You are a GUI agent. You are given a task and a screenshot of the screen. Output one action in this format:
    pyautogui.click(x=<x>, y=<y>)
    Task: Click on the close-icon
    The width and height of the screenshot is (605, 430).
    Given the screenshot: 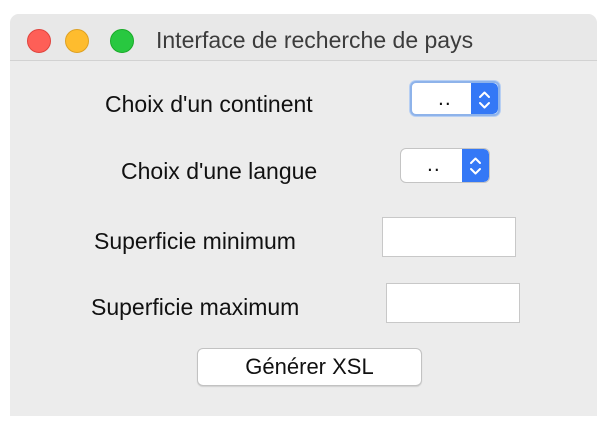 What is the action you would take?
    pyautogui.click(x=39, y=41)
    